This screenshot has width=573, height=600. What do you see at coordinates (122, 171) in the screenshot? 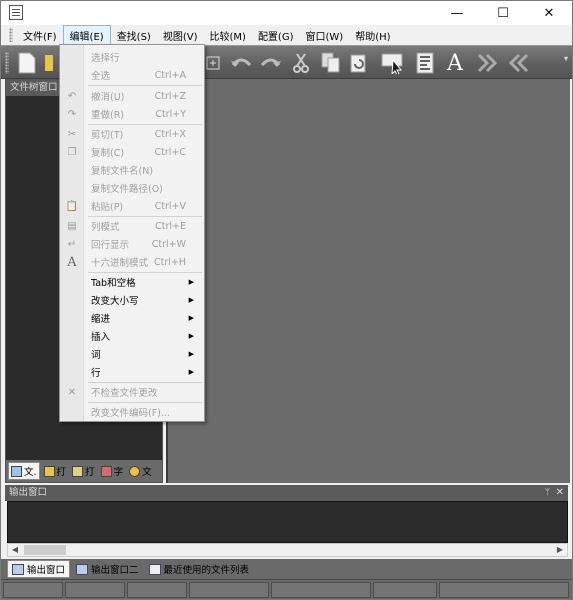
I see `menu-item-label: 复制文件名(N)` at bounding box center [122, 171].